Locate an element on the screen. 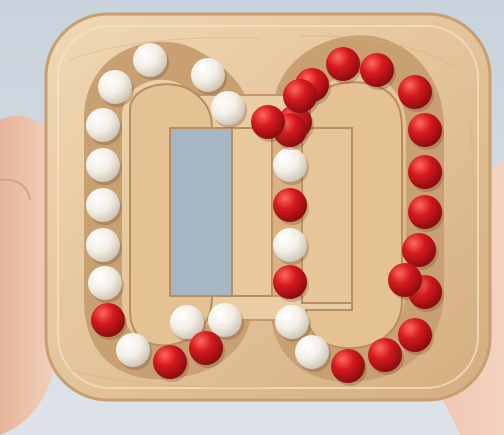 This screenshot has height=435, width=504. slider-bar-left is located at coordinates (252, 212).